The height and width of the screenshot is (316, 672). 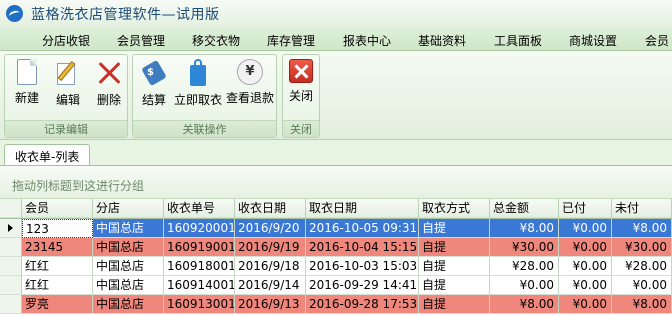 I want to click on menu-reports: 报表中心, so click(x=367, y=40).